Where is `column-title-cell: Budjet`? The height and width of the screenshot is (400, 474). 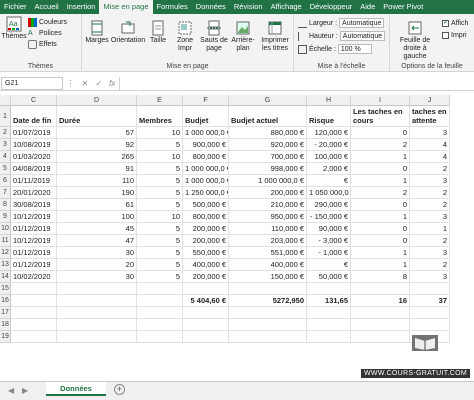
column-title-cell: Budjet is located at coordinates (206, 116).